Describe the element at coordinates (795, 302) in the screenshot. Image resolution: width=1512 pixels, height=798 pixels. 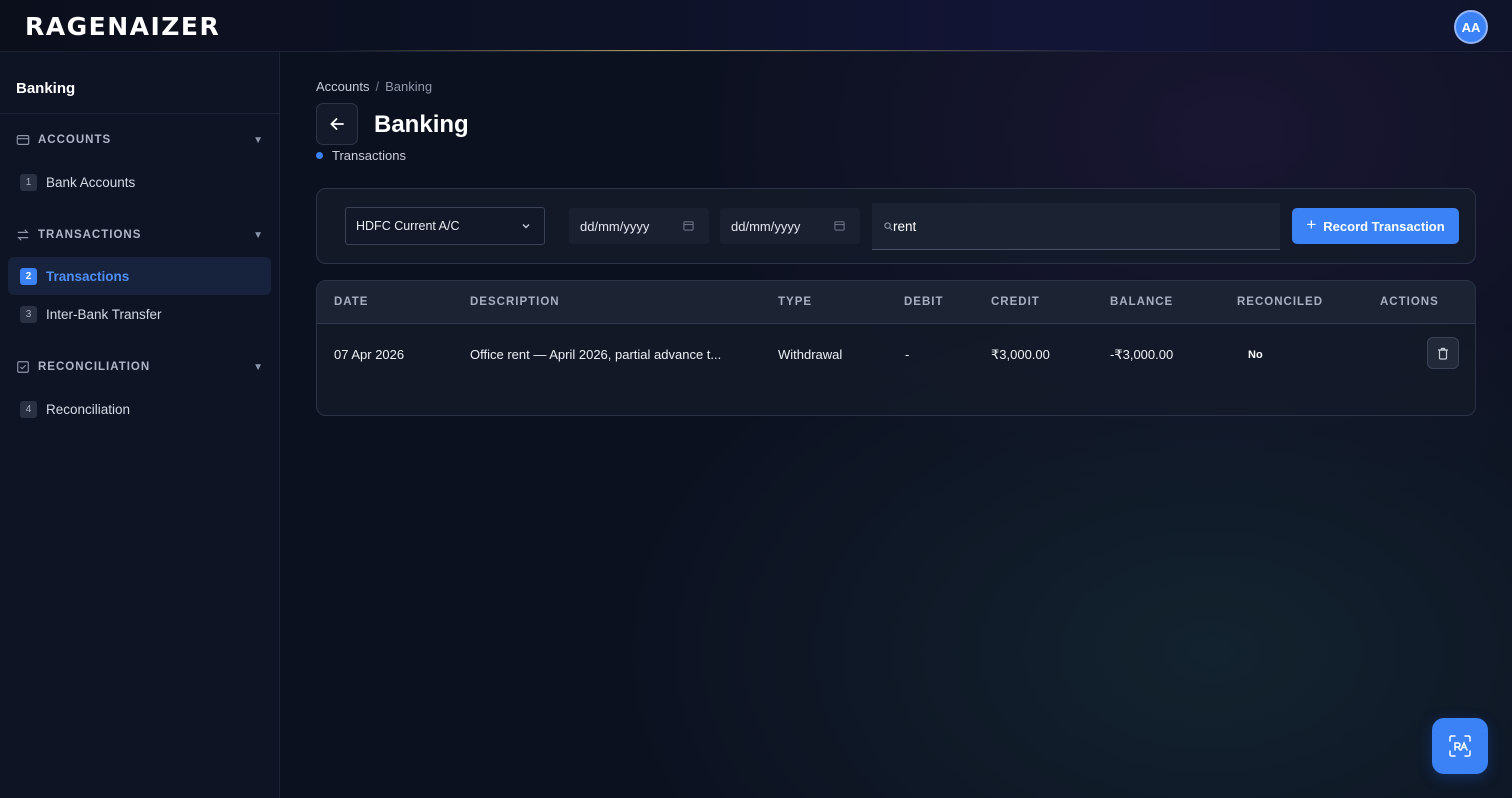
I see `column-header-type: TYPE` at that location.